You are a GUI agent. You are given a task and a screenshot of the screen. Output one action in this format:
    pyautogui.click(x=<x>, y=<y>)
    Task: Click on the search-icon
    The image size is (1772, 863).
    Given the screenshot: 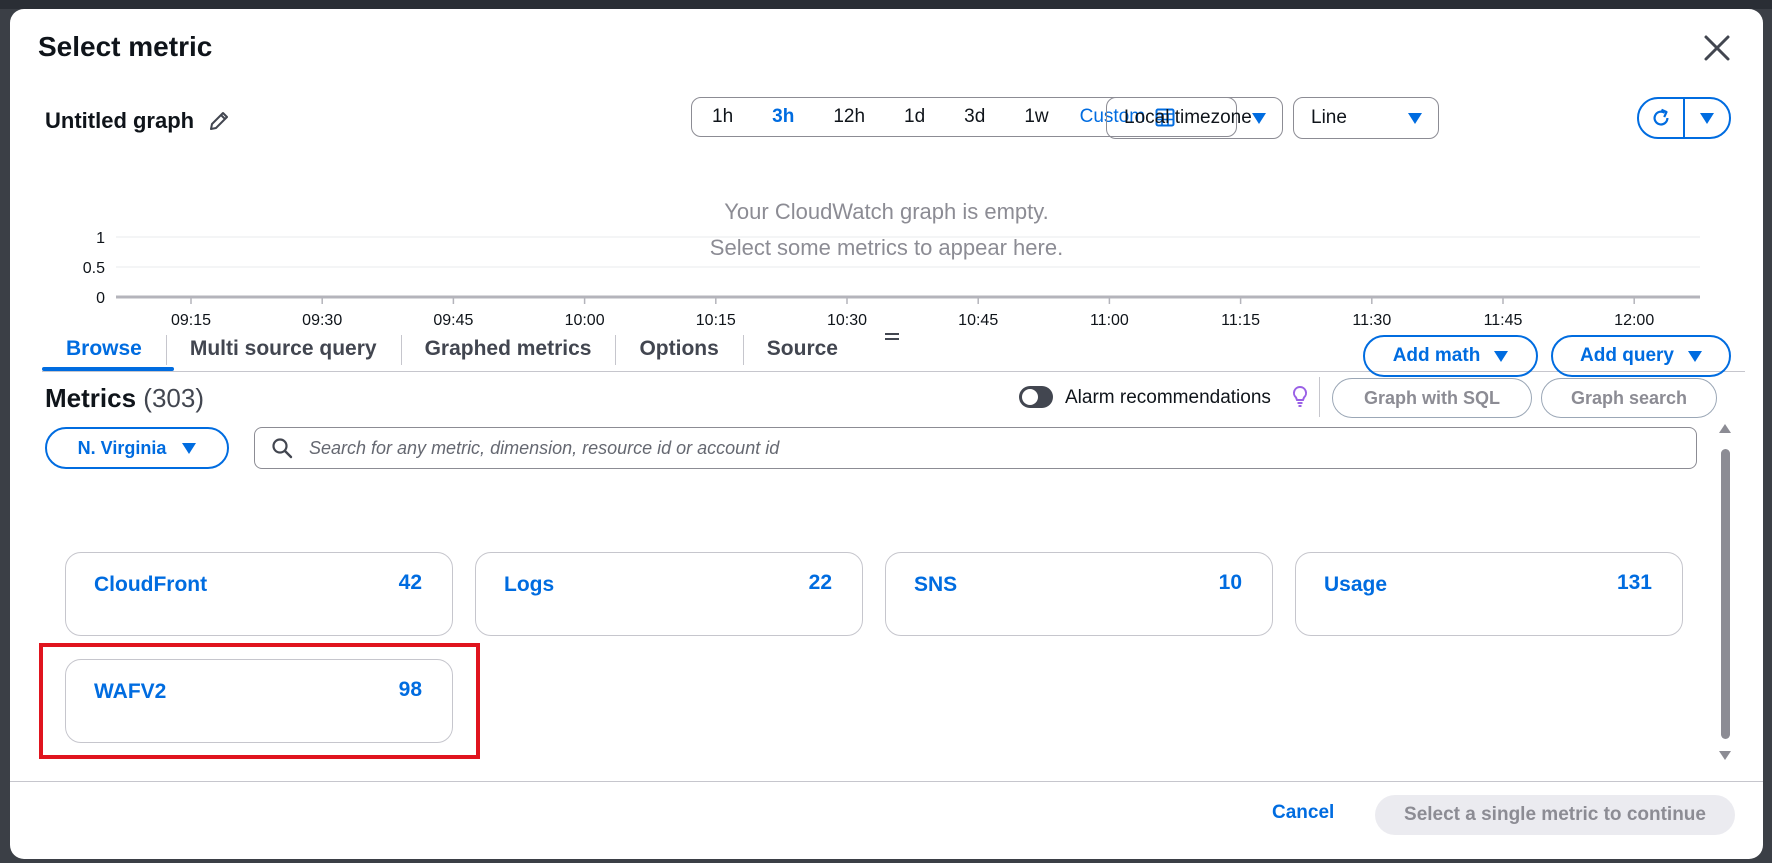 What is the action you would take?
    pyautogui.click(x=282, y=448)
    